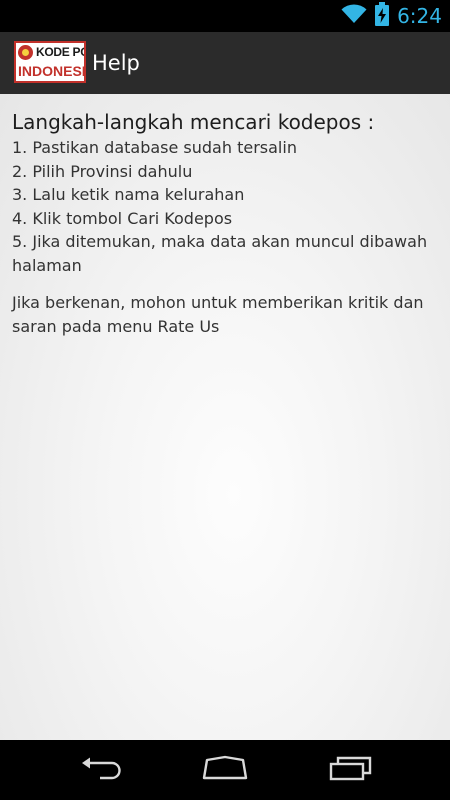 The width and height of the screenshot is (450, 800). Describe the element at coordinates (102, 171) in the screenshot. I see `help-step: 2. Pilih Provinsi dahulu` at that location.